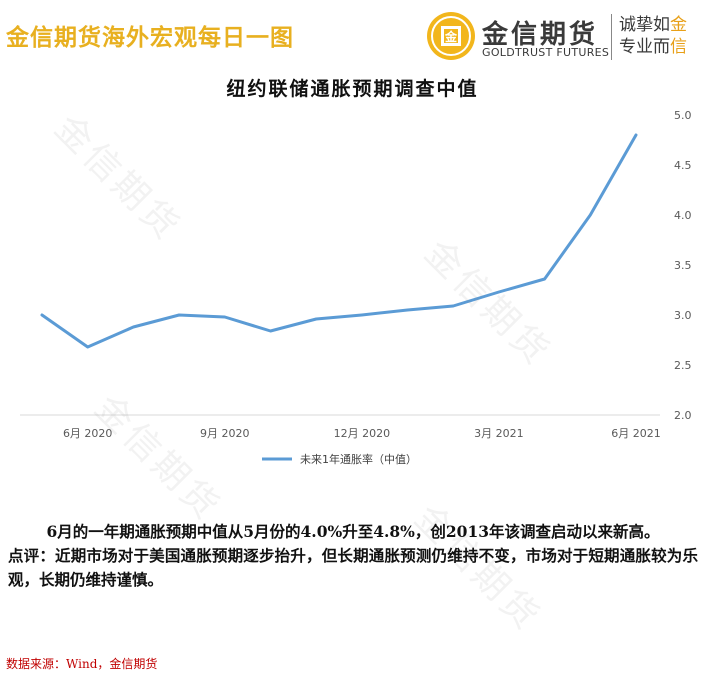  Describe the element at coordinates (150, 37) in the screenshot. I see `report-title: 金信期货海外宏观每日一图` at that location.